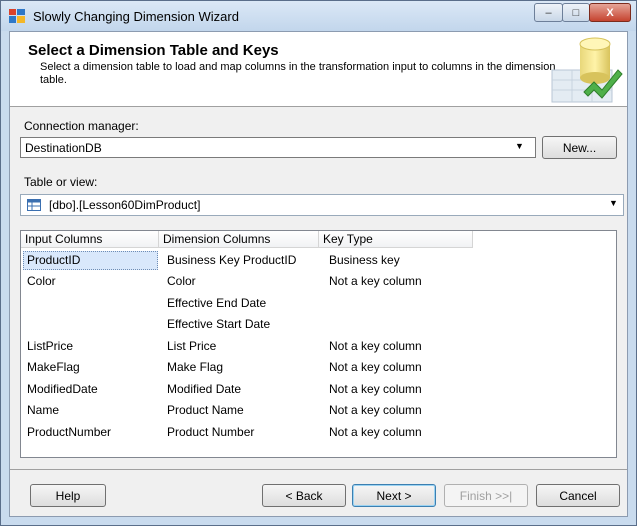 Image resolution: width=637 pixels, height=526 pixels. Describe the element at coordinates (53, 260) in the screenshot. I see `input-column-cell: ProductID` at that location.